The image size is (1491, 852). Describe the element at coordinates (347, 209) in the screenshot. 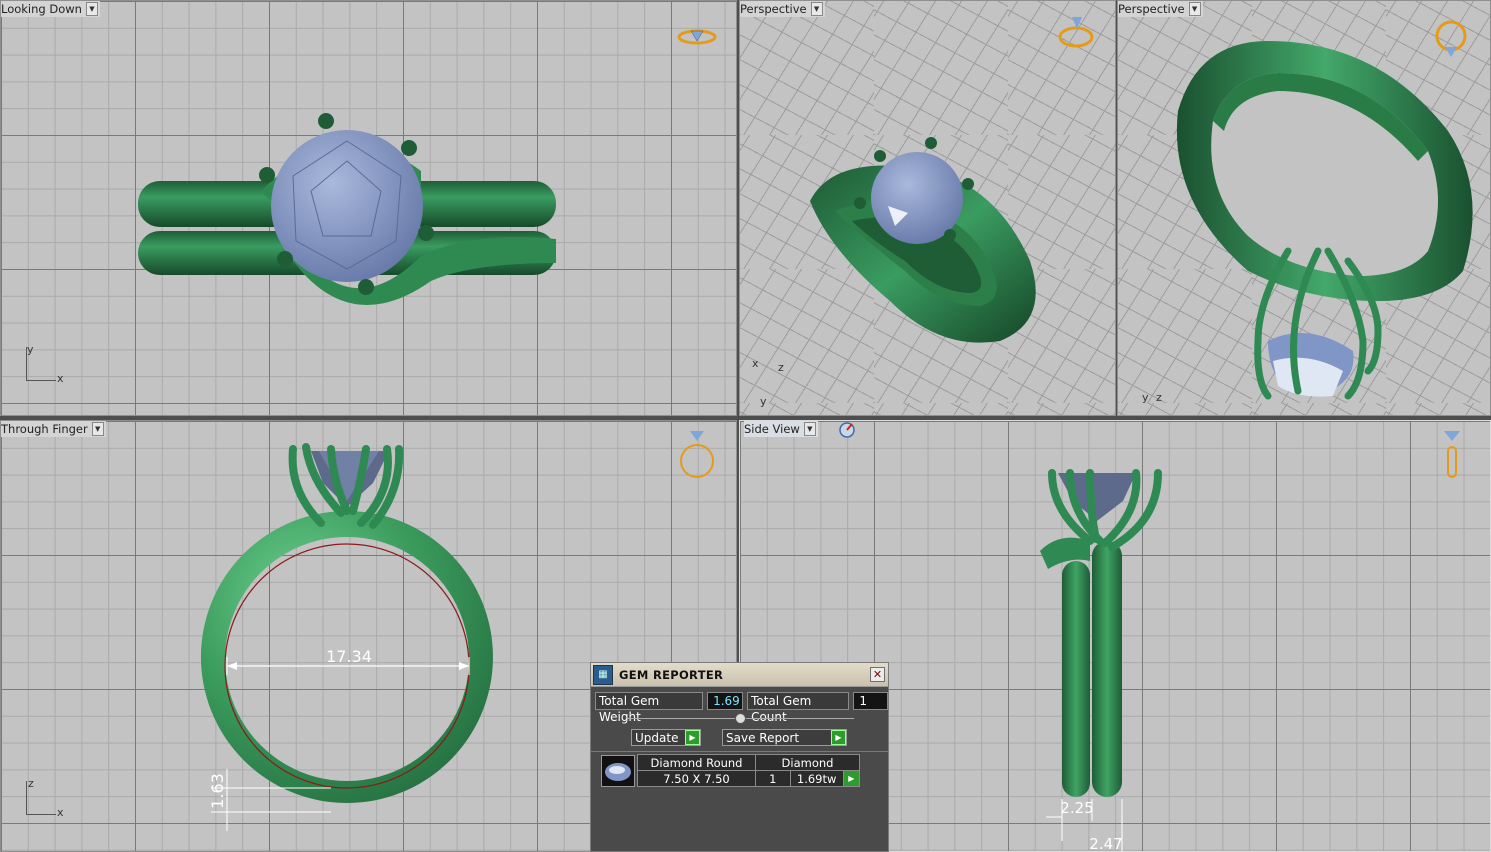

I see `ring-top-render` at that location.